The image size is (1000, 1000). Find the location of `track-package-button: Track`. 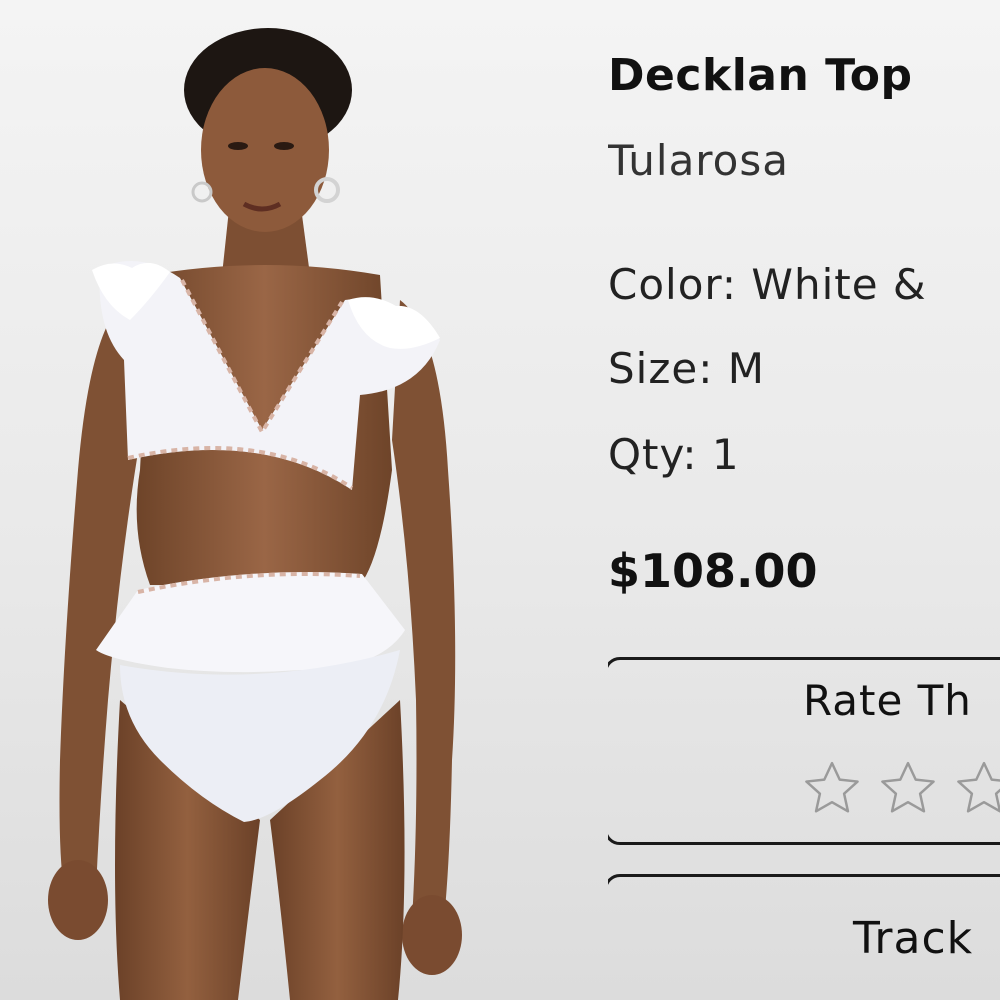

track-package-button: Track is located at coordinates (804, 937).